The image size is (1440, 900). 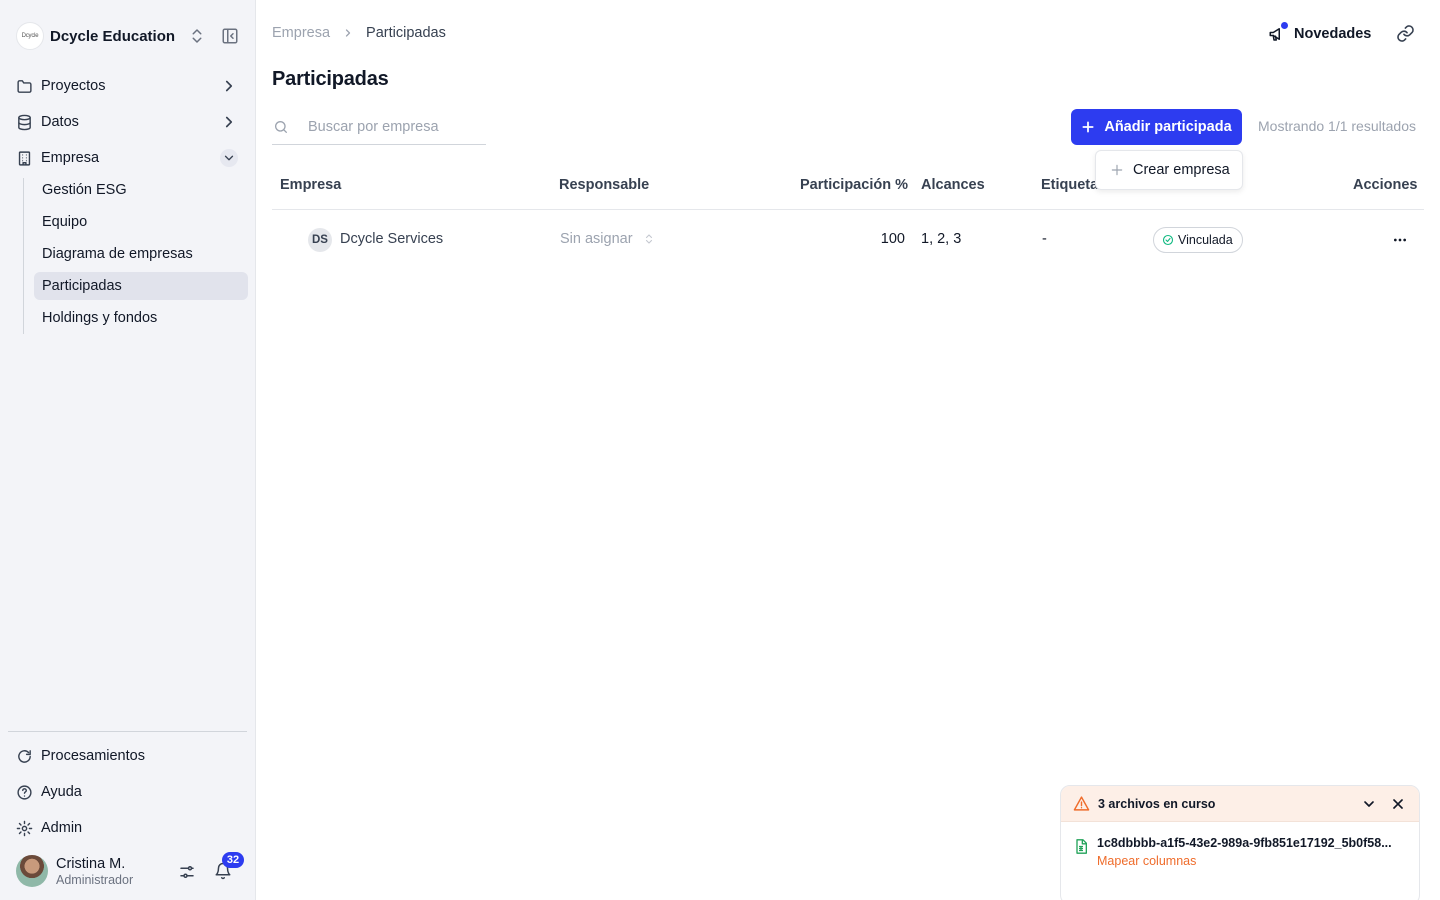 I want to click on company-initials-avatar: DS, so click(x=320, y=240).